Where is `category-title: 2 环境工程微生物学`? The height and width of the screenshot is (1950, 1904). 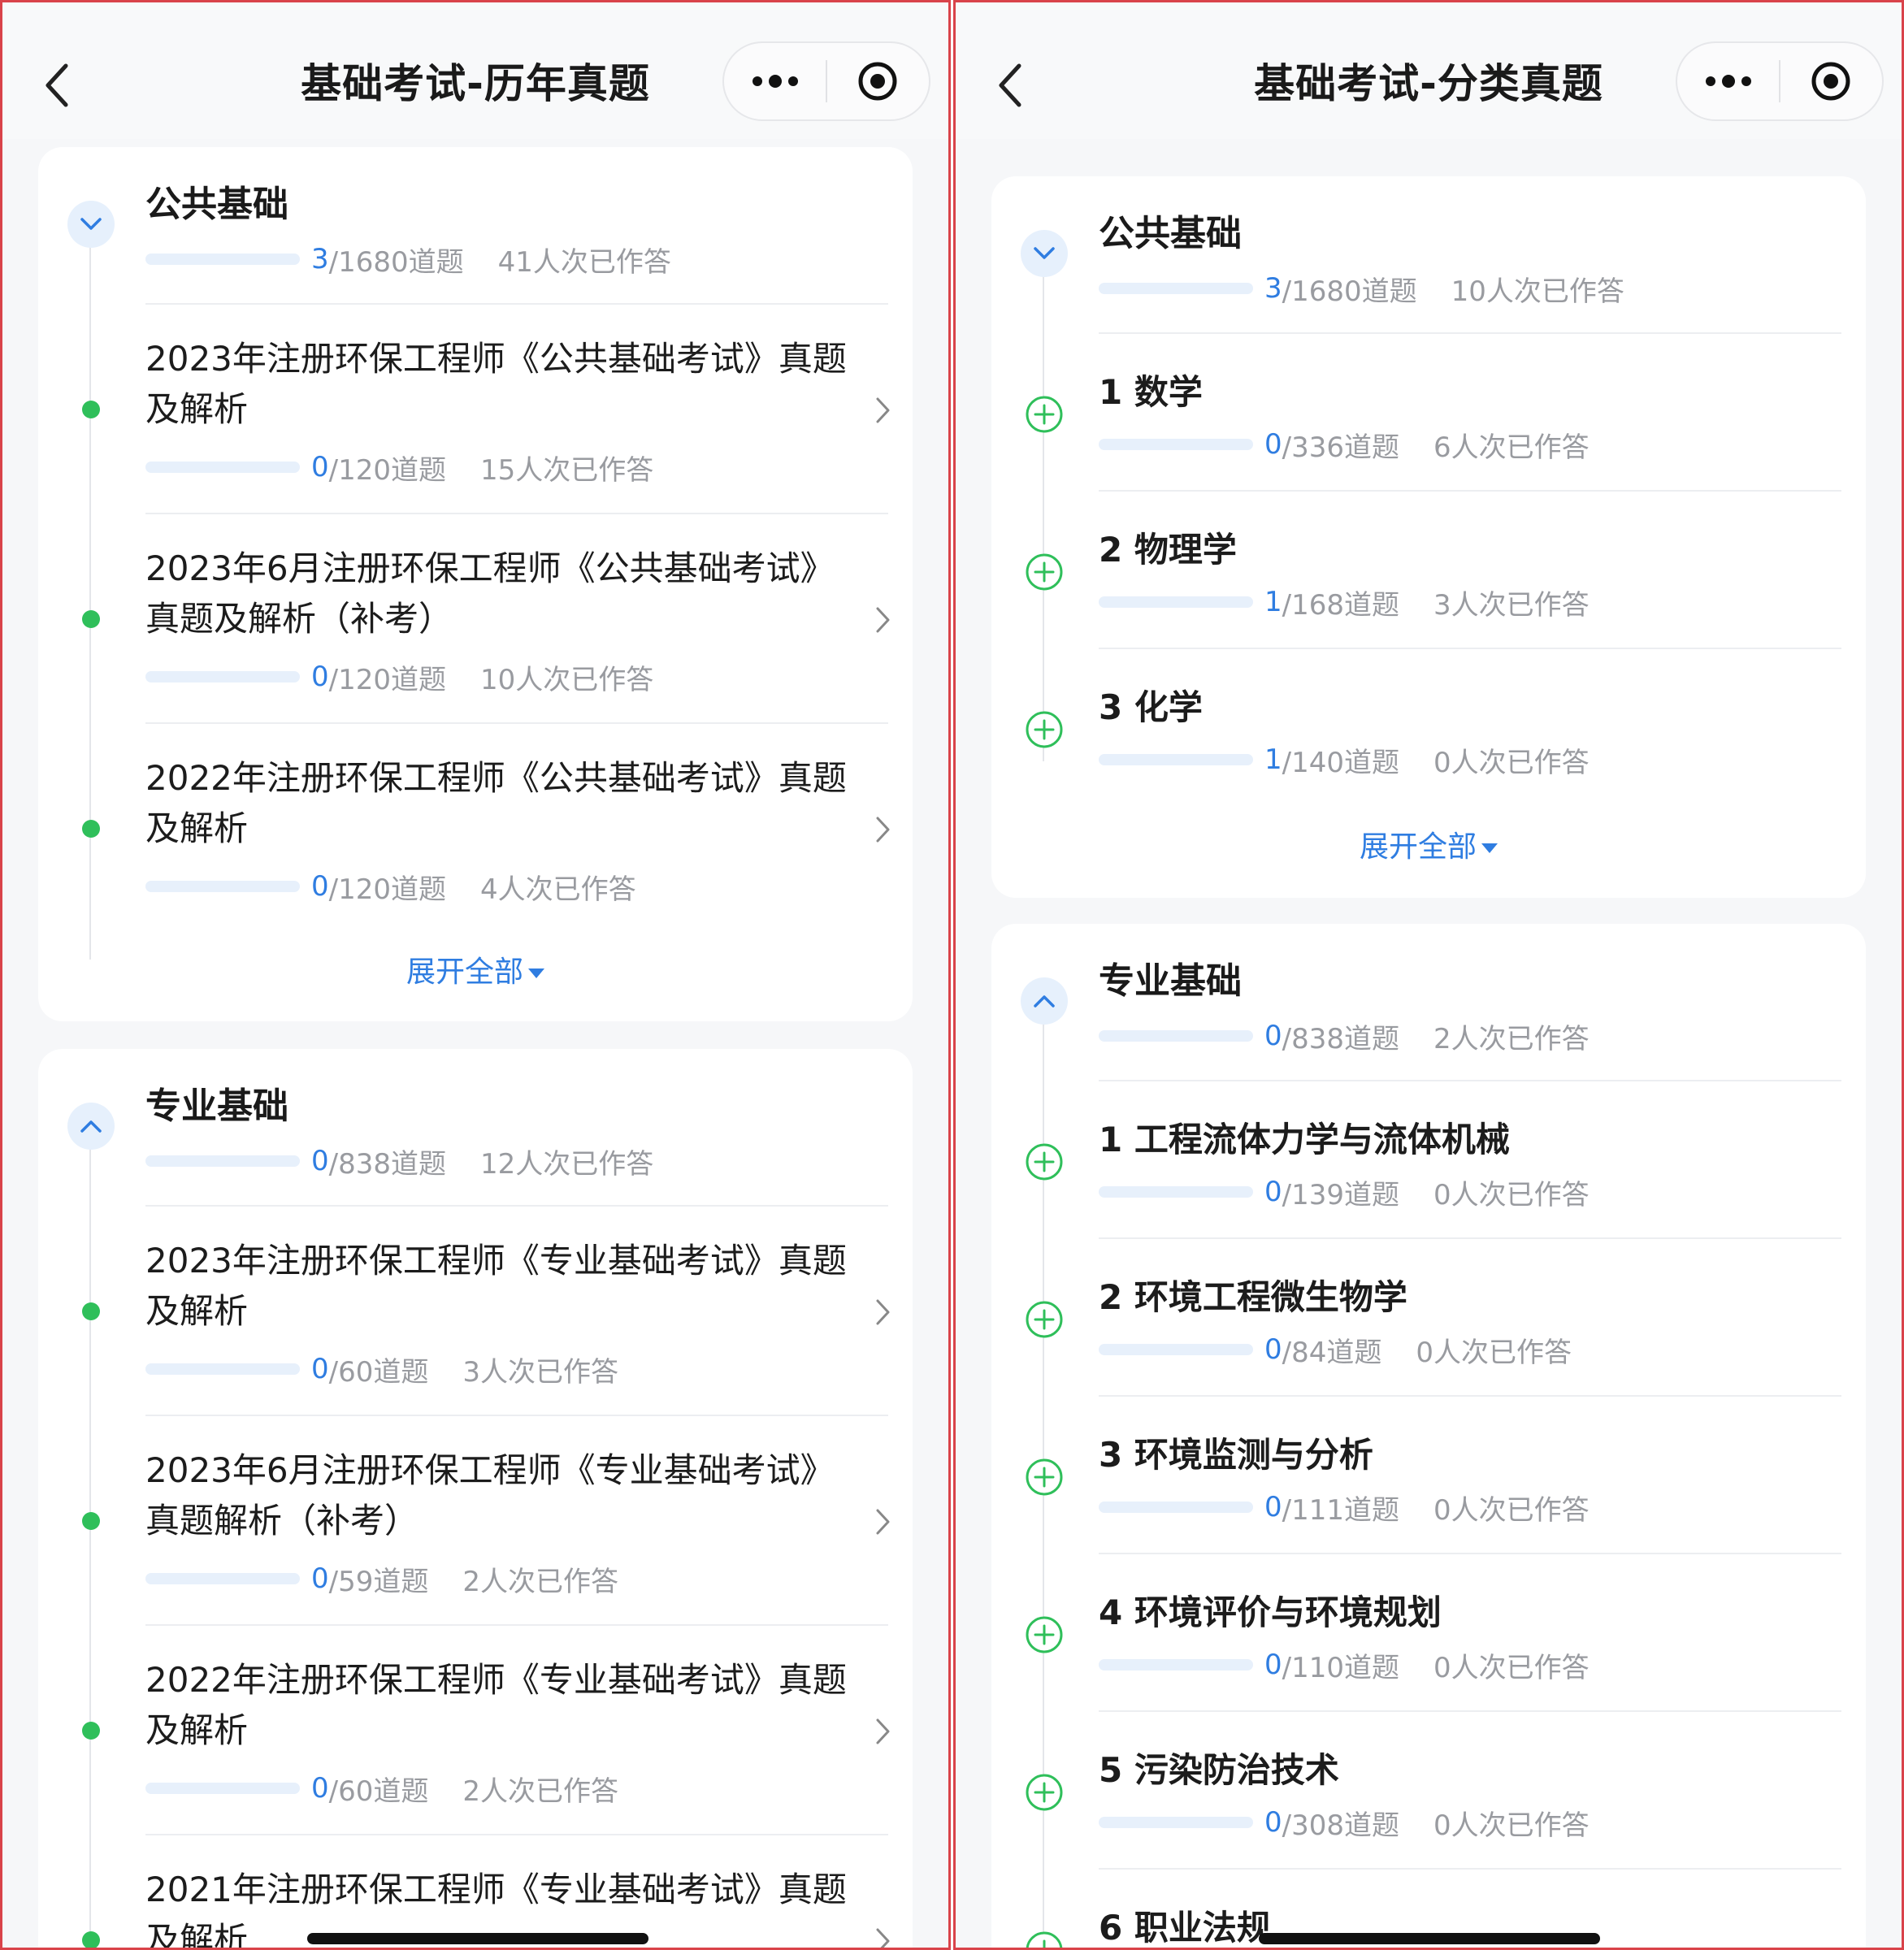
category-title: 2 环境工程微生物学 is located at coordinates (1253, 1297).